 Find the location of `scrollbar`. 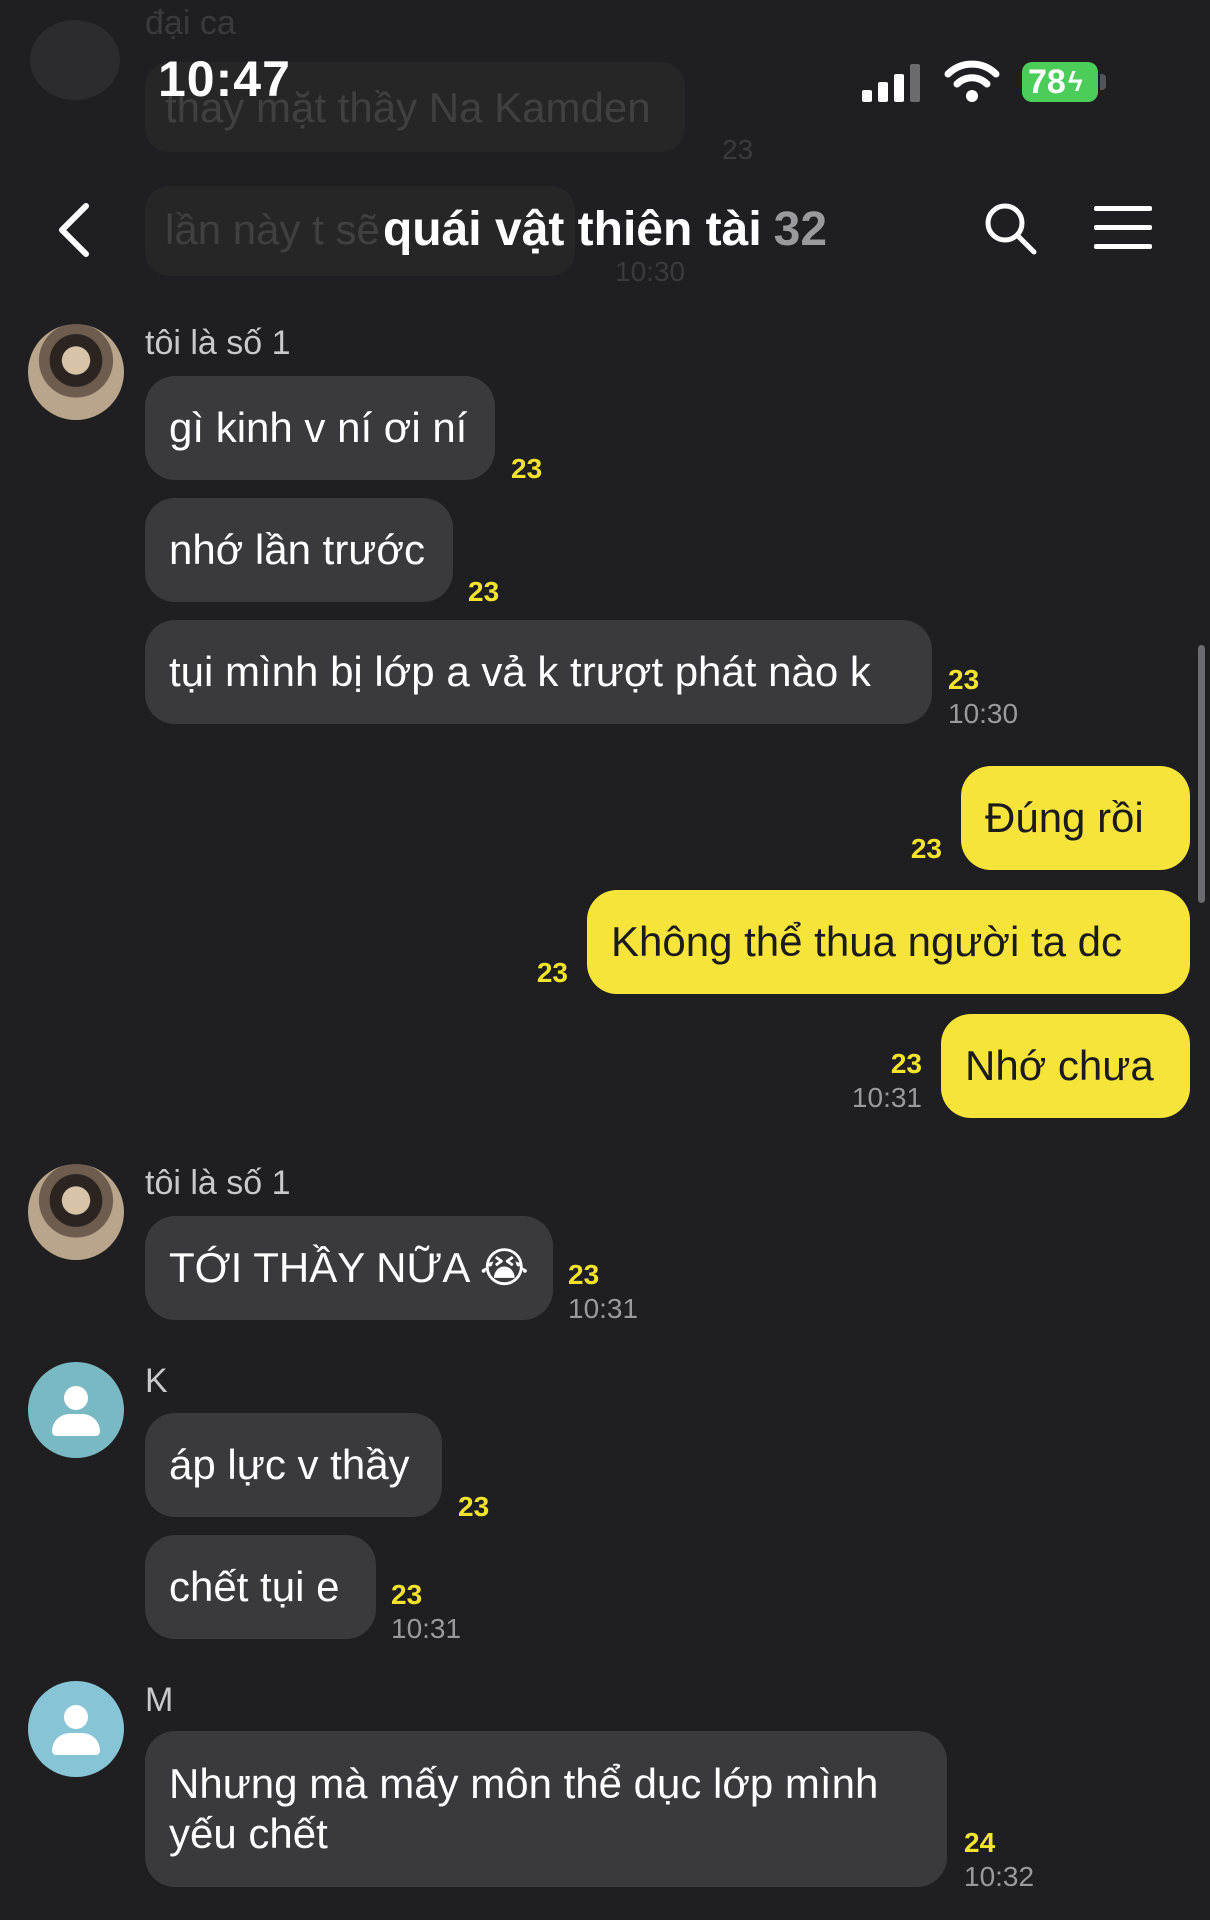

scrollbar is located at coordinates (1201, 774).